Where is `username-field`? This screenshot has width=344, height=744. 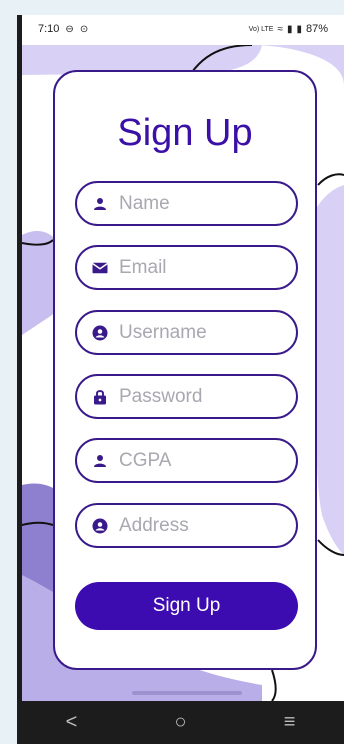 username-field is located at coordinates (186, 332).